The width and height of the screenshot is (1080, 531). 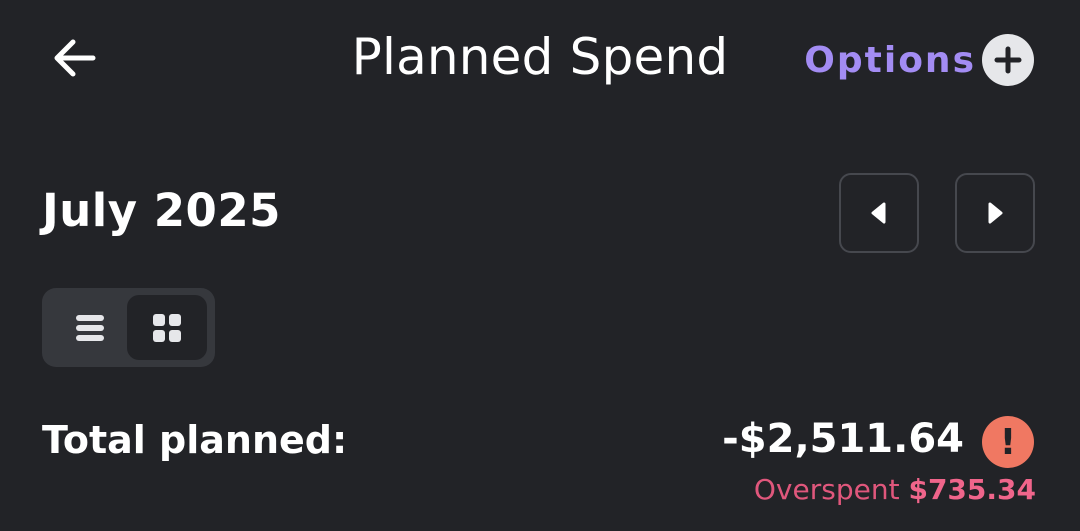 I want to click on grid-view-button, so click(x=167, y=327).